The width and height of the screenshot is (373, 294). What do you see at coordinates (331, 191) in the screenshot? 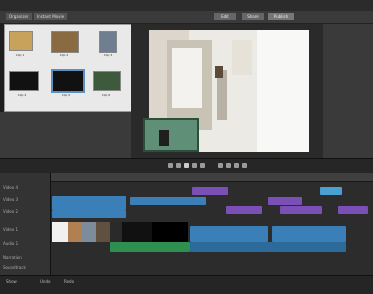
I see `clip-blue` at bounding box center [331, 191].